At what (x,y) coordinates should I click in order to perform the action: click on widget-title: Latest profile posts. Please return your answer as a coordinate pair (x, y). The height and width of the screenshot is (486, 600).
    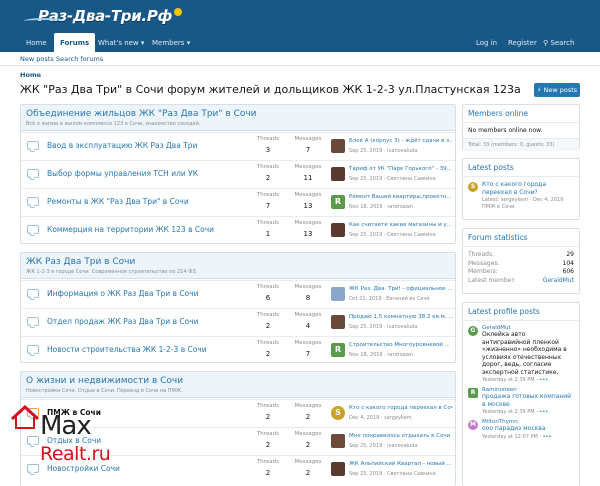
    Looking at the image, I should click on (521, 312).